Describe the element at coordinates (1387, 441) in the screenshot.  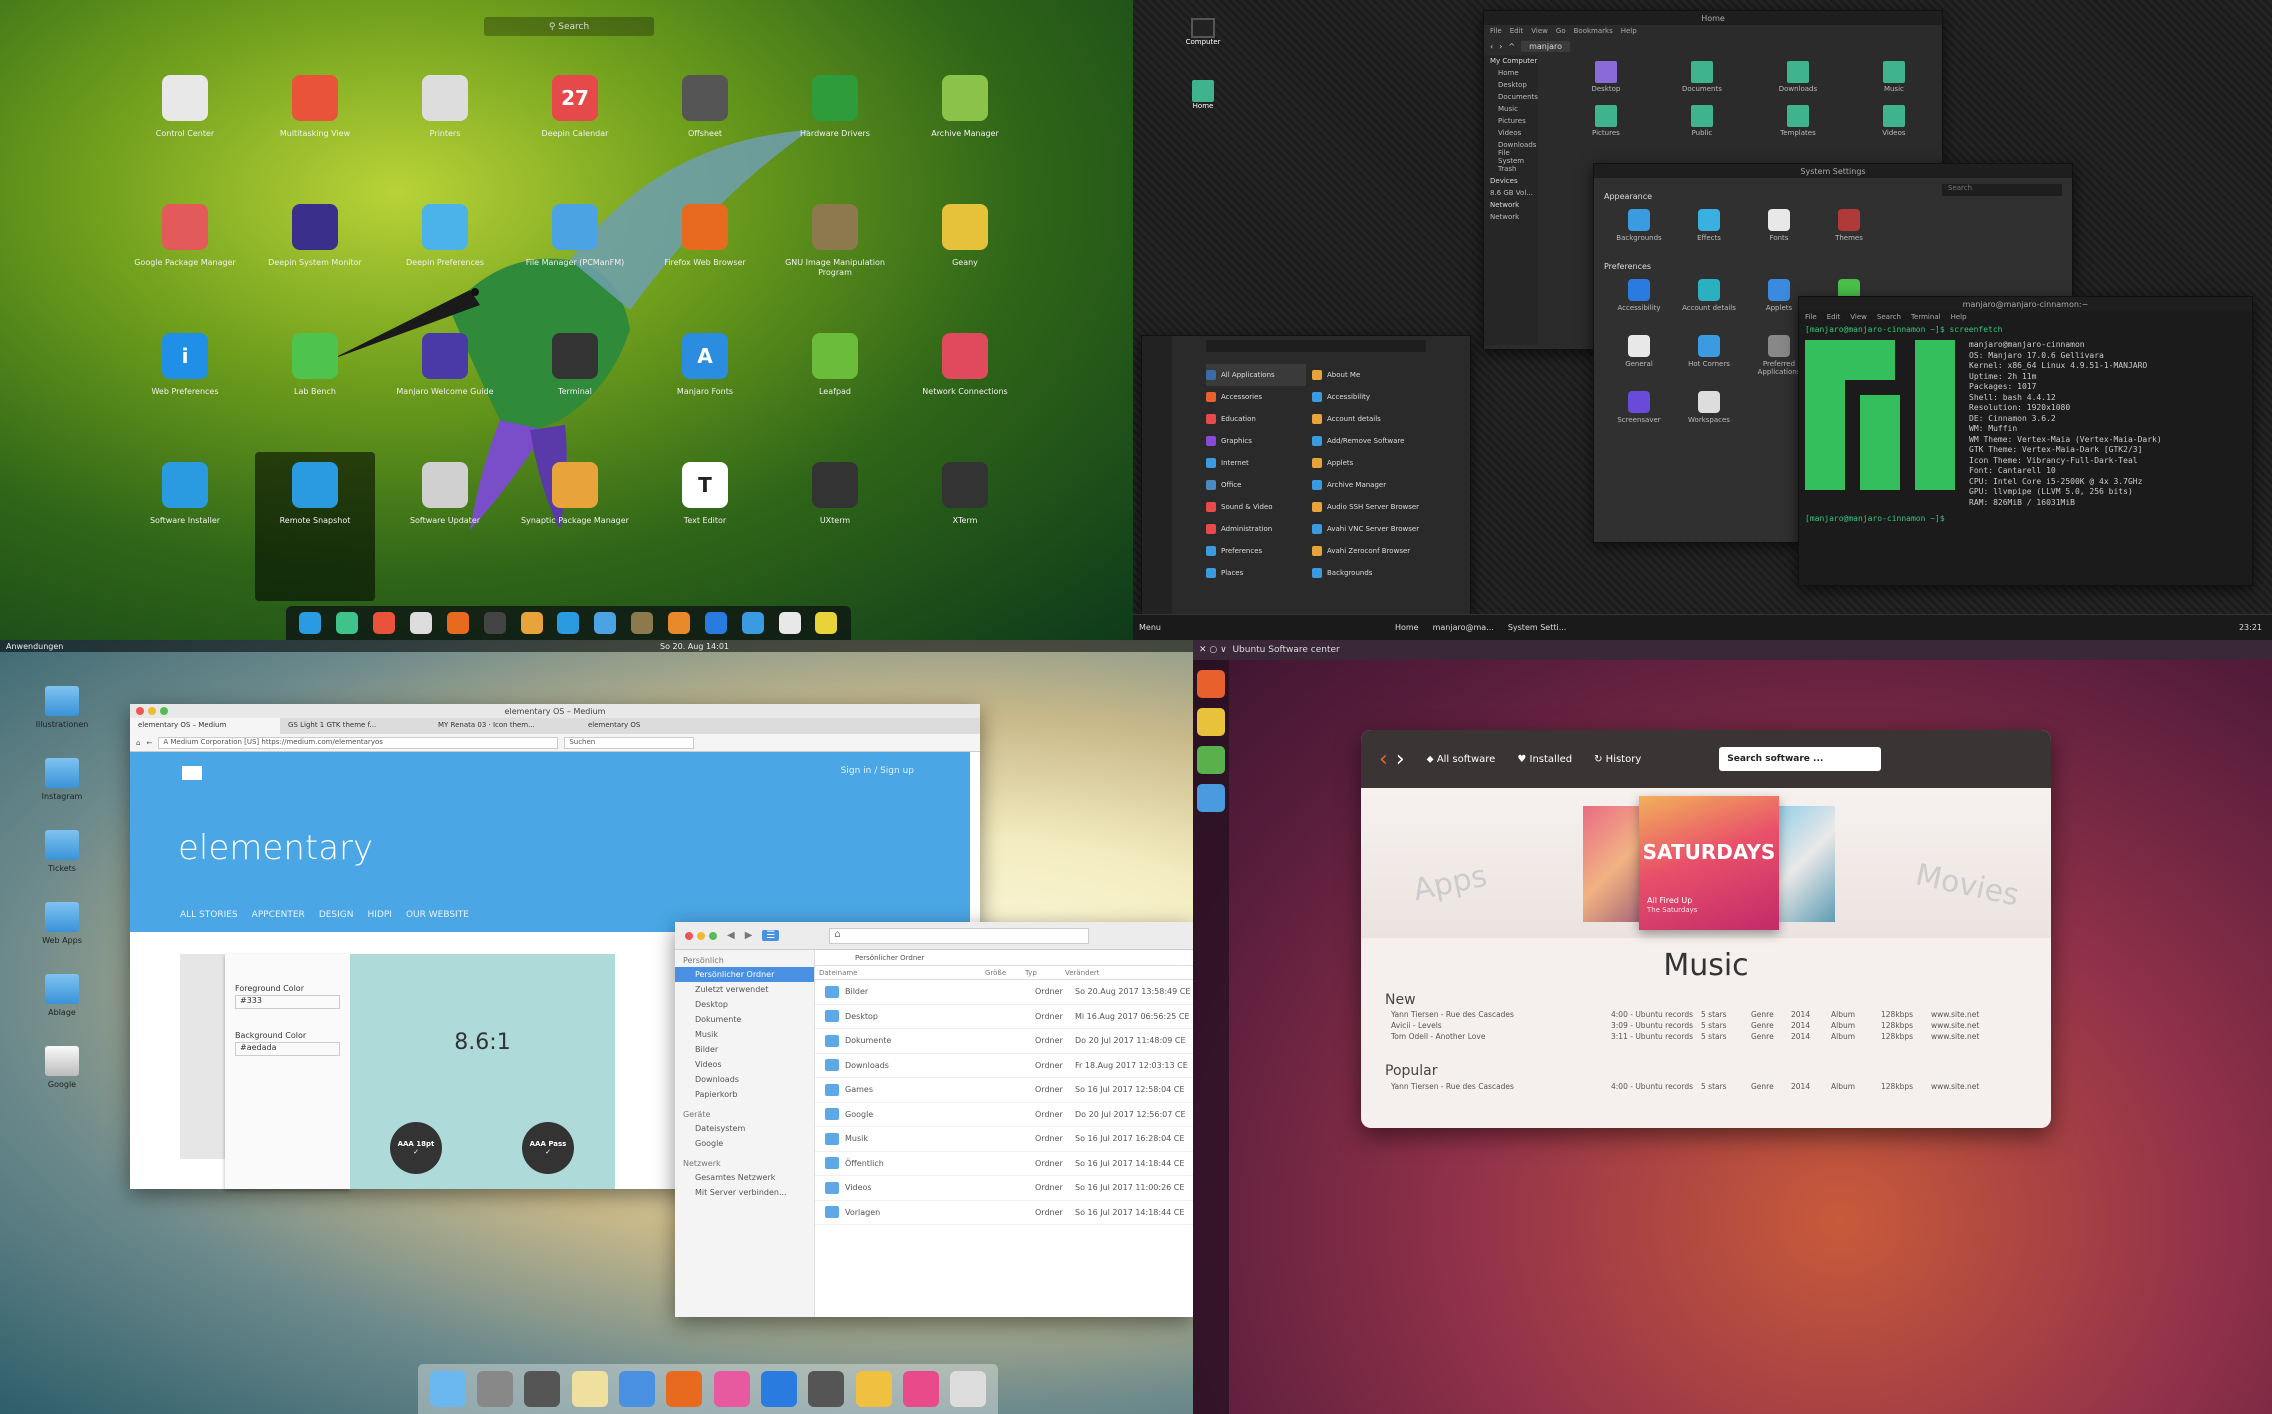
I see `menu-app: Add/Remove Software` at that location.